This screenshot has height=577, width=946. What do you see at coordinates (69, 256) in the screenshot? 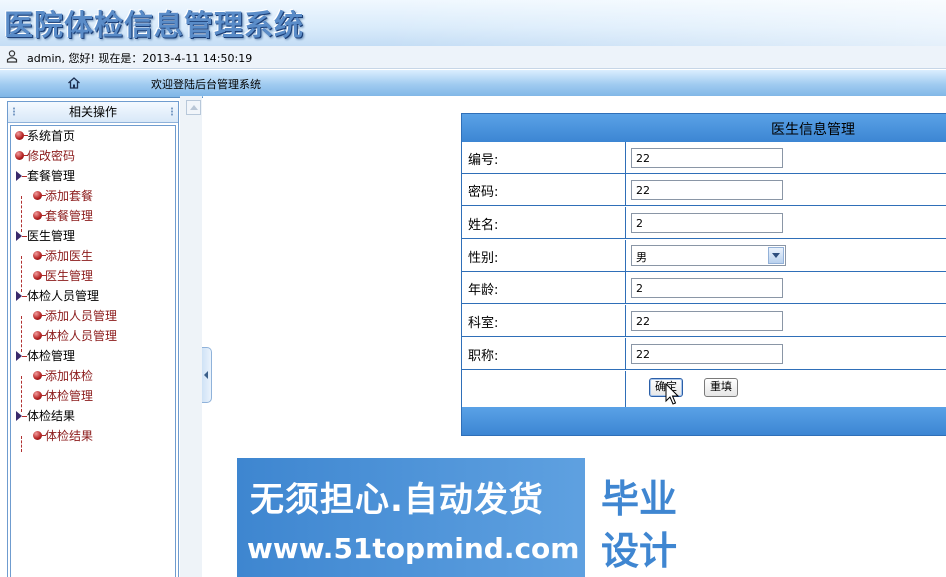
I see `tree-item-label: 添加医生` at bounding box center [69, 256].